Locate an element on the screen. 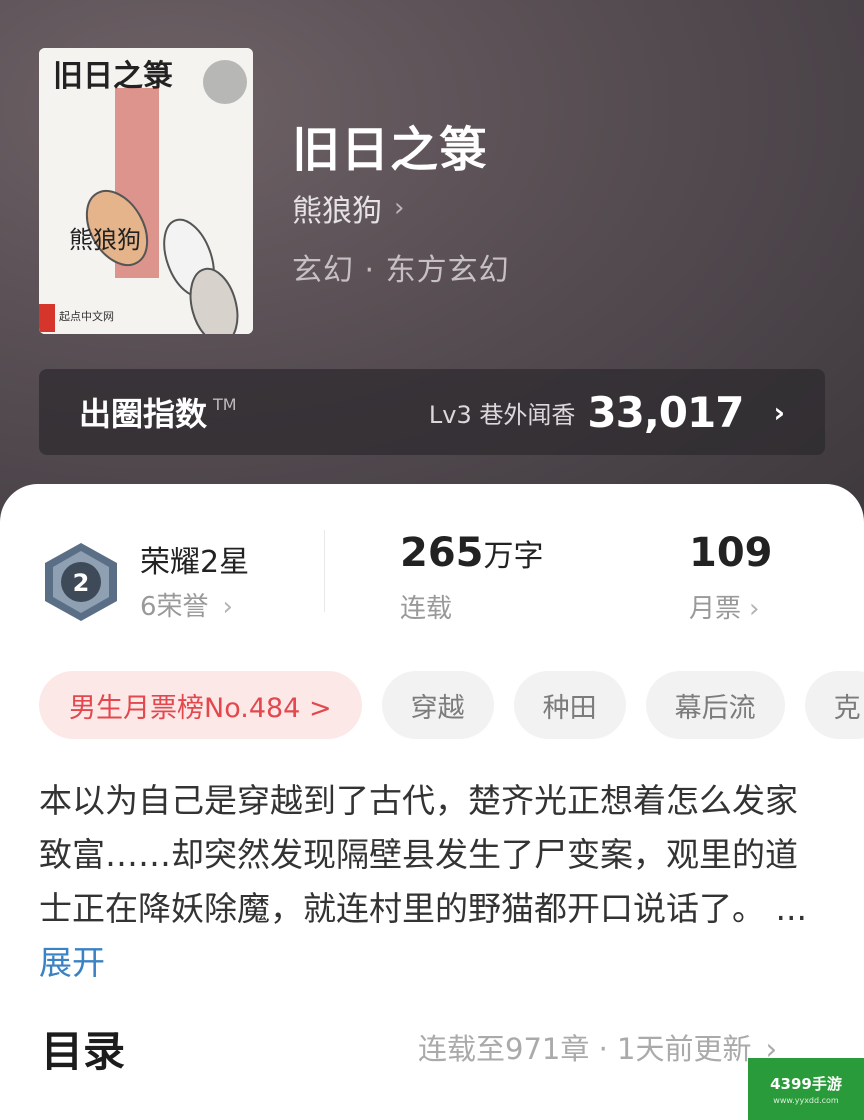 The width and height of the screenshot is (864, 1120). book-title: 旧日之箓 is located at coordinates (390, 150).